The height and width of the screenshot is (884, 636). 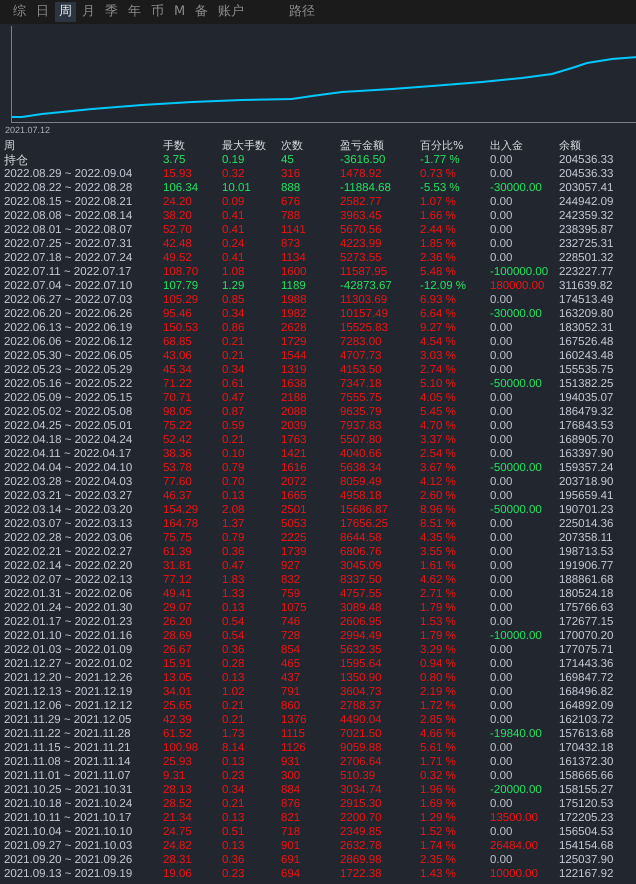 I want to click on table-cell: 28.52, so click(x=177, y=804).